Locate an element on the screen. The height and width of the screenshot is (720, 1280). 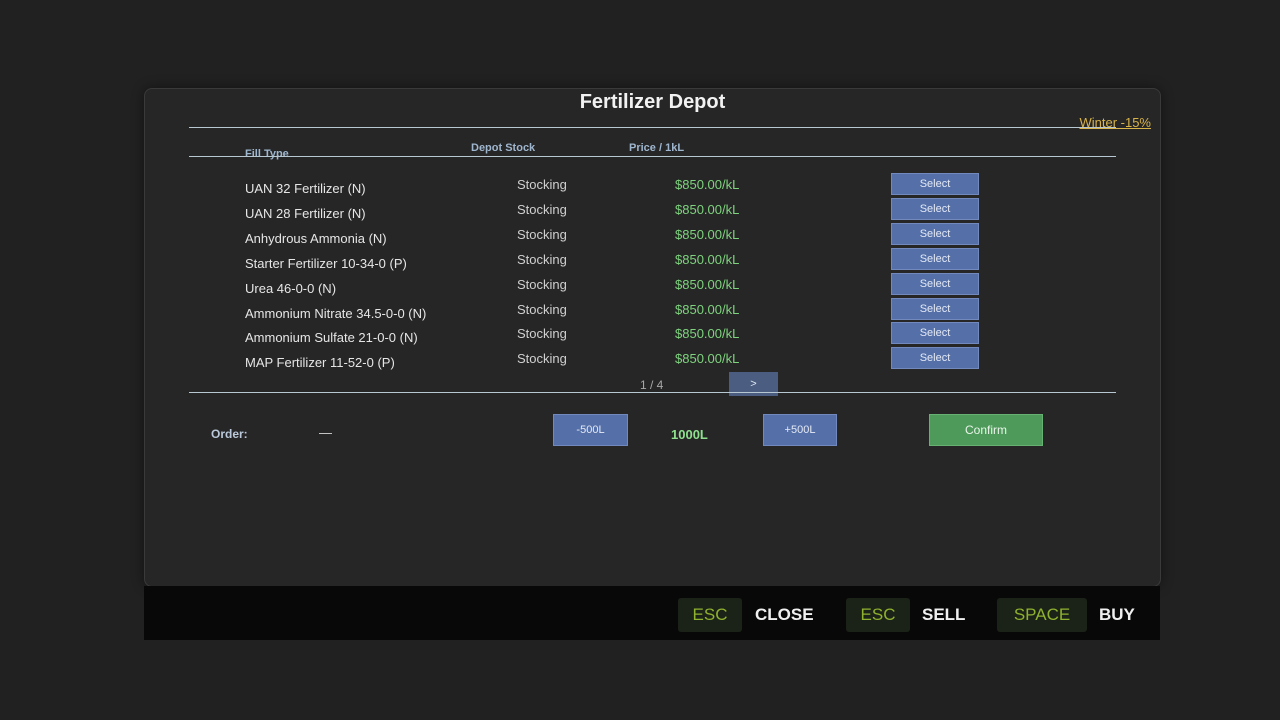
fill-type-name: Anhydrous Ammonia (N) is located at coordinates (316, 238).